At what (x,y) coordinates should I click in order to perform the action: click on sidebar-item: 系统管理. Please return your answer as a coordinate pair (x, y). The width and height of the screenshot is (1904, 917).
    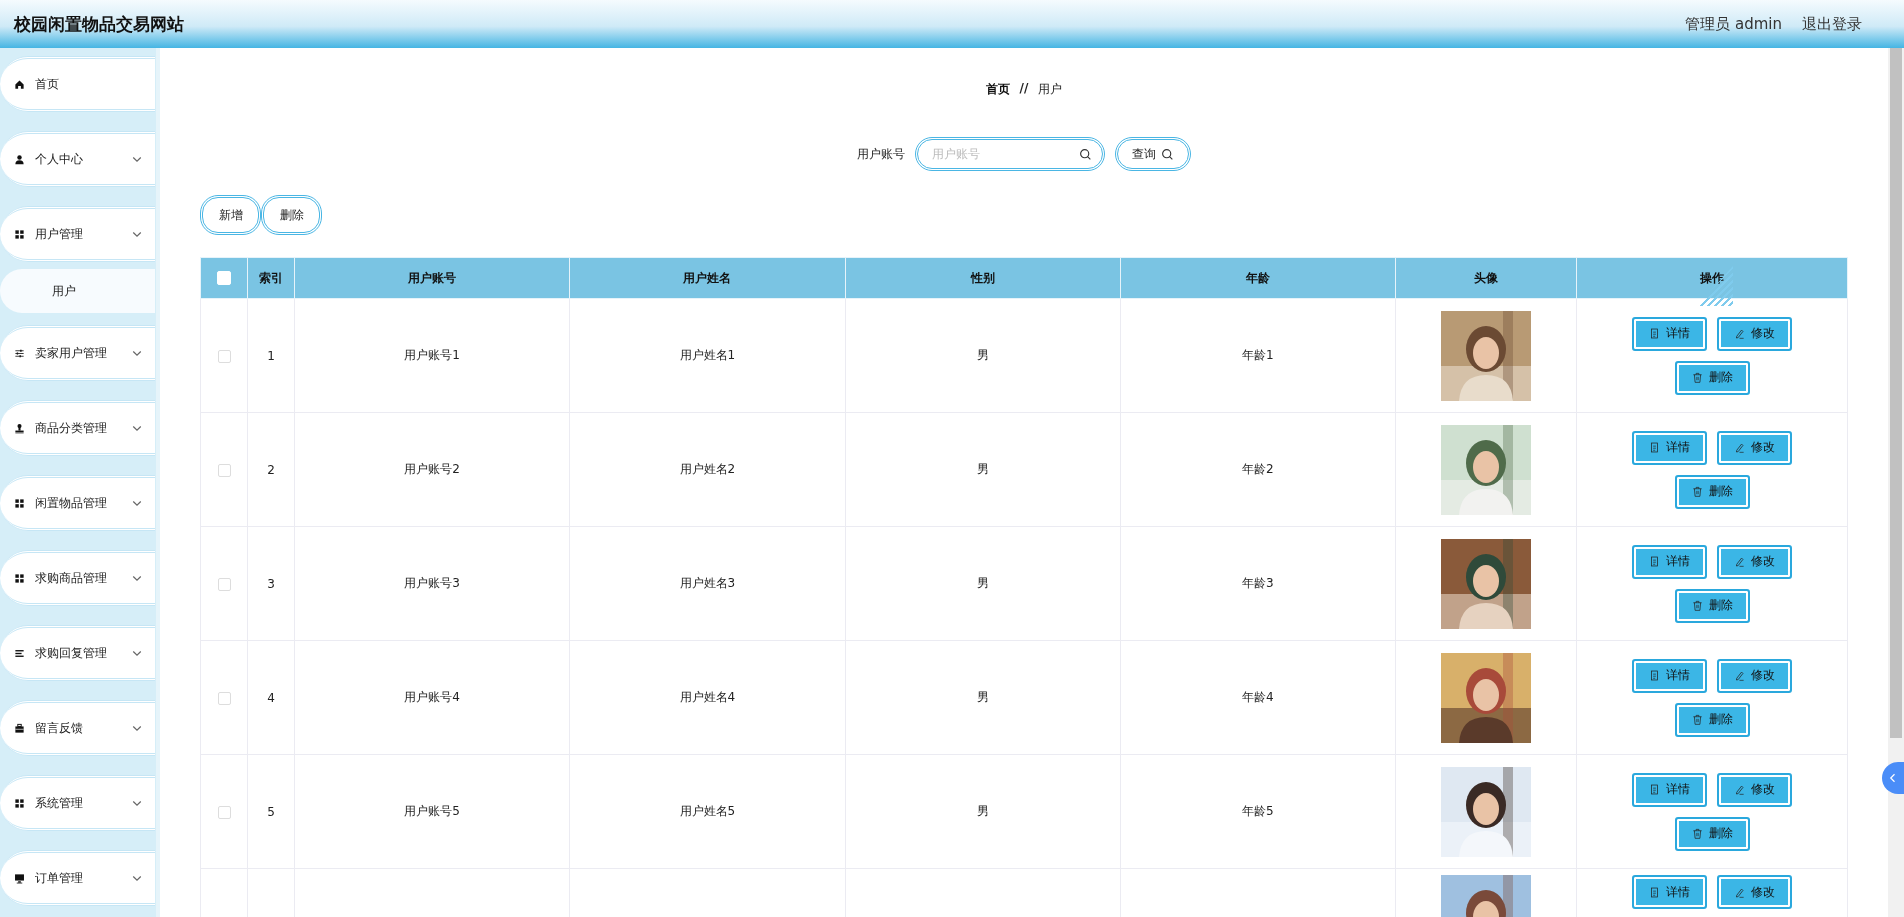
    Looking at the image, I should click on (77, 803).